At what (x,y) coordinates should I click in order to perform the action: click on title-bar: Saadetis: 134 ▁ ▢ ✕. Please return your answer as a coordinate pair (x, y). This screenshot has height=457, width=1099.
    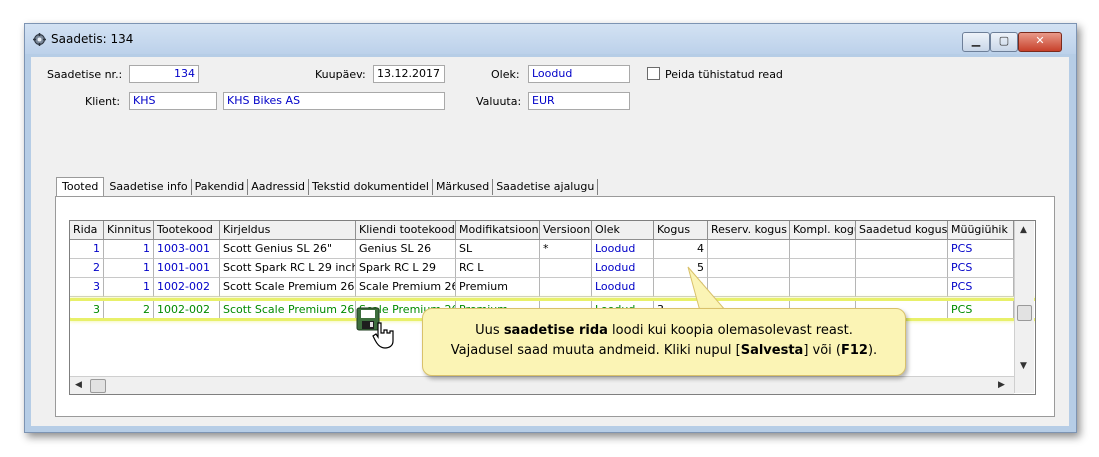
    Looking at the image, I should click on (550, 39).